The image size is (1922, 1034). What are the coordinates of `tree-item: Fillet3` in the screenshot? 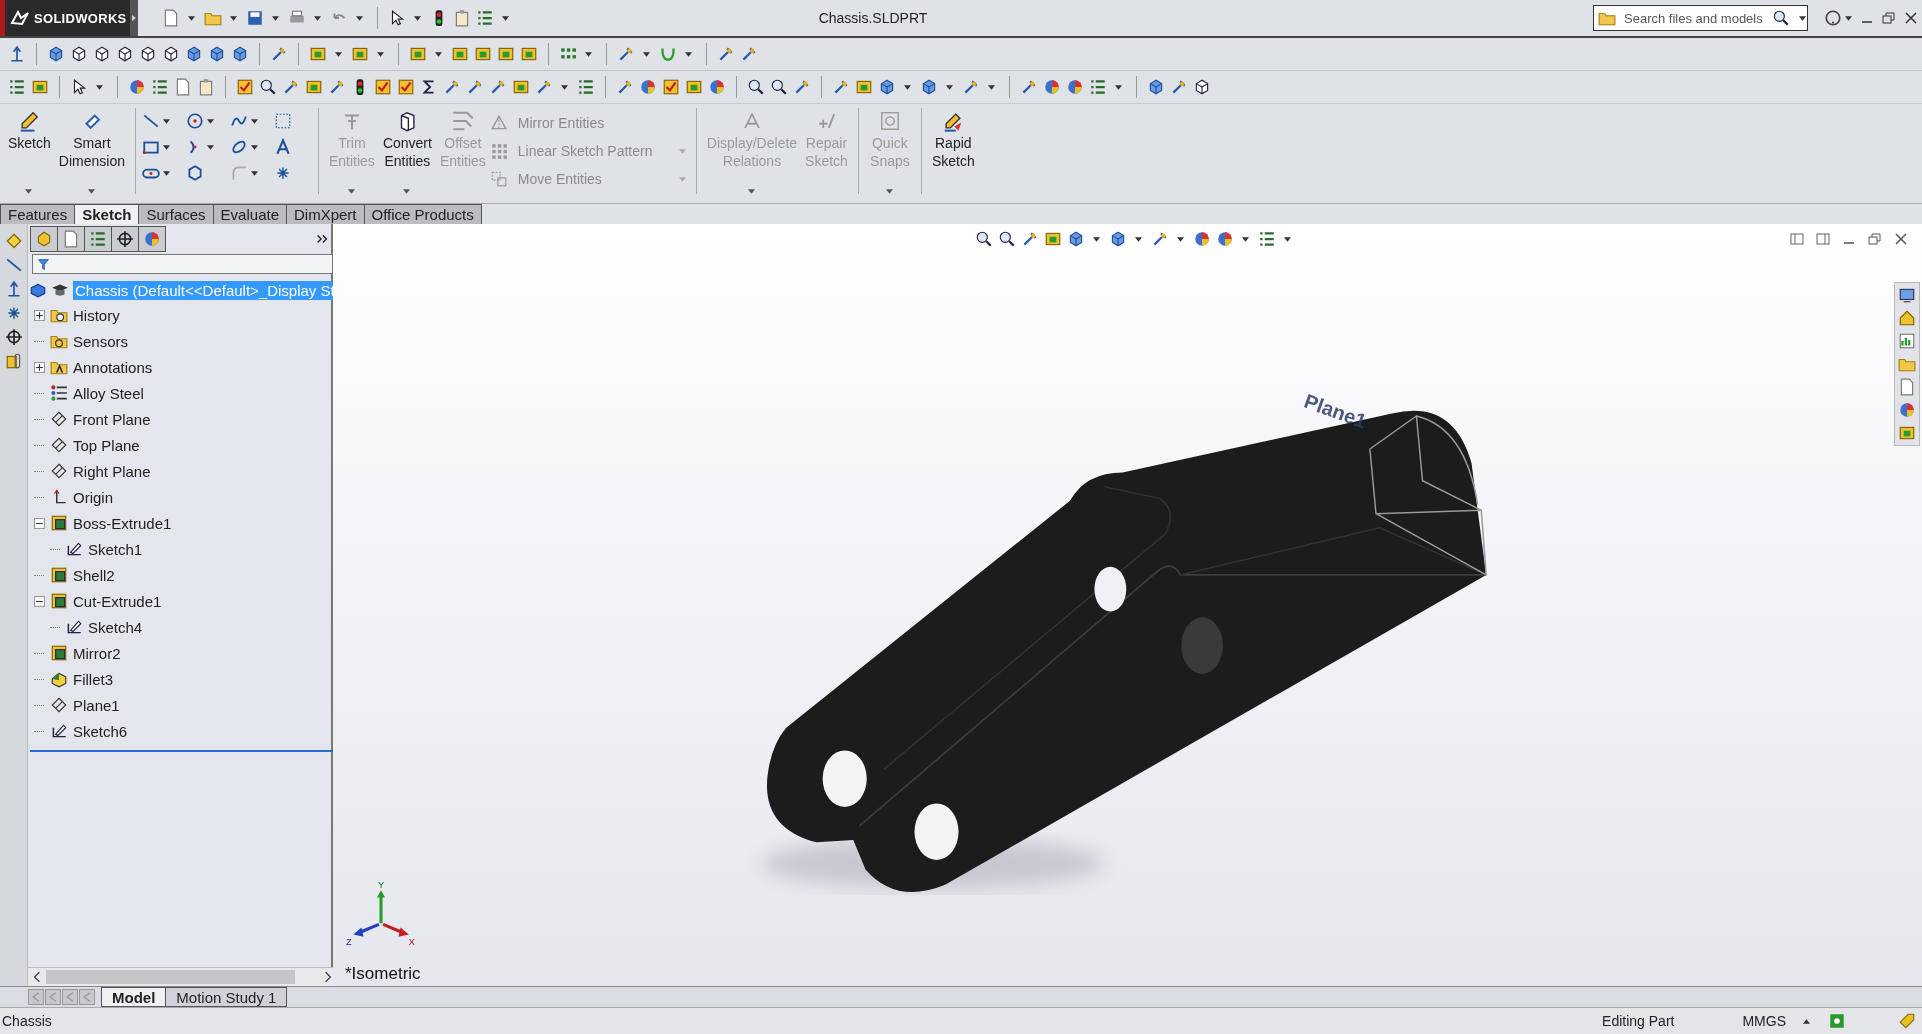 It's located at (93, 679).